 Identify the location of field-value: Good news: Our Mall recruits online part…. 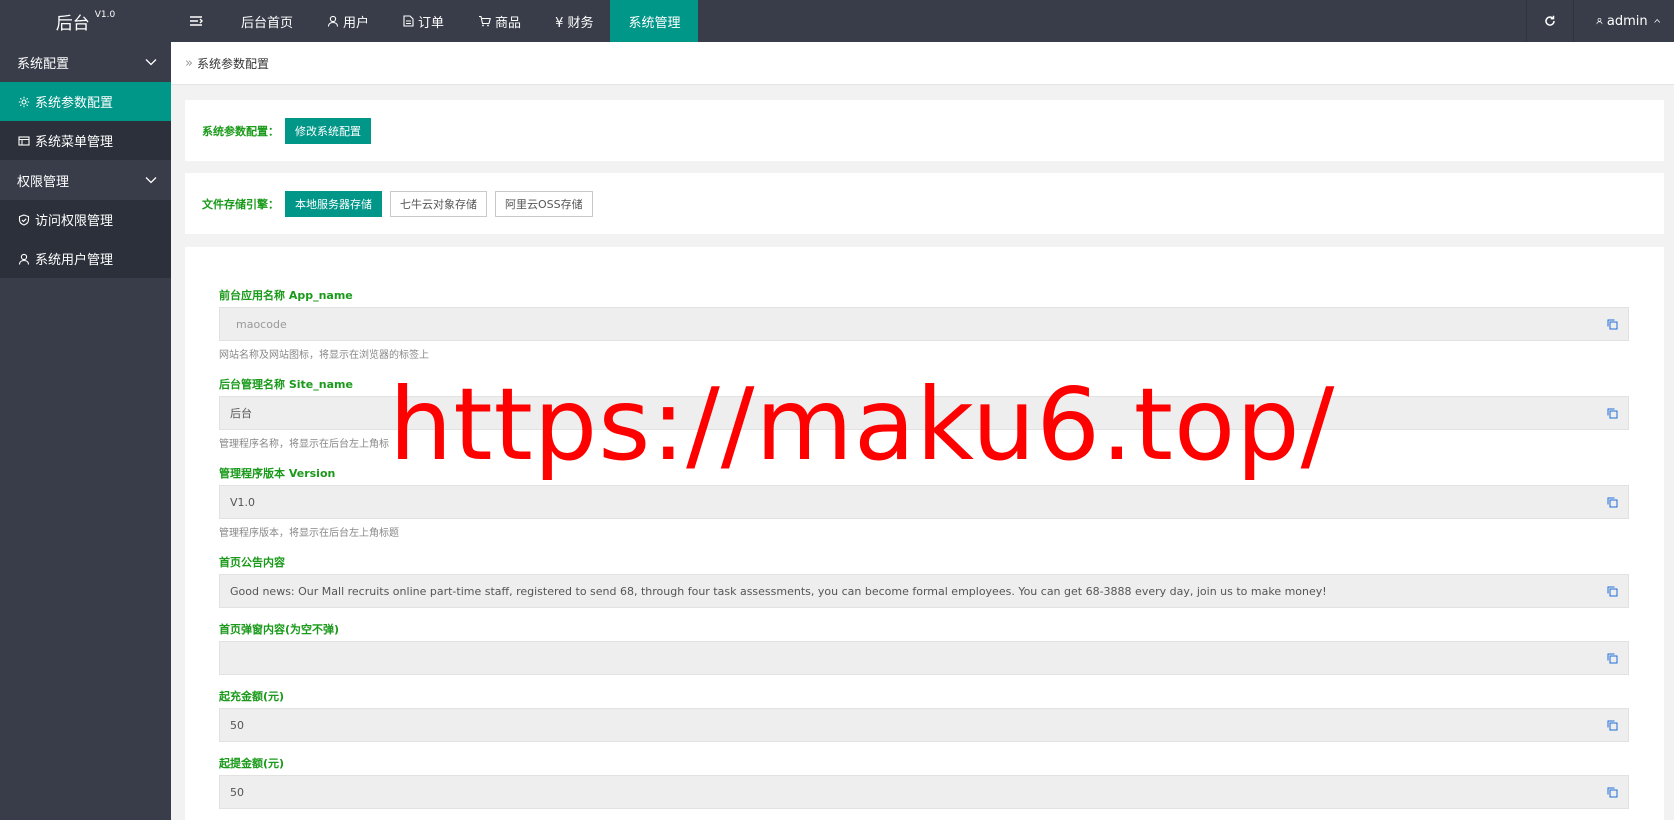
(778, 591).